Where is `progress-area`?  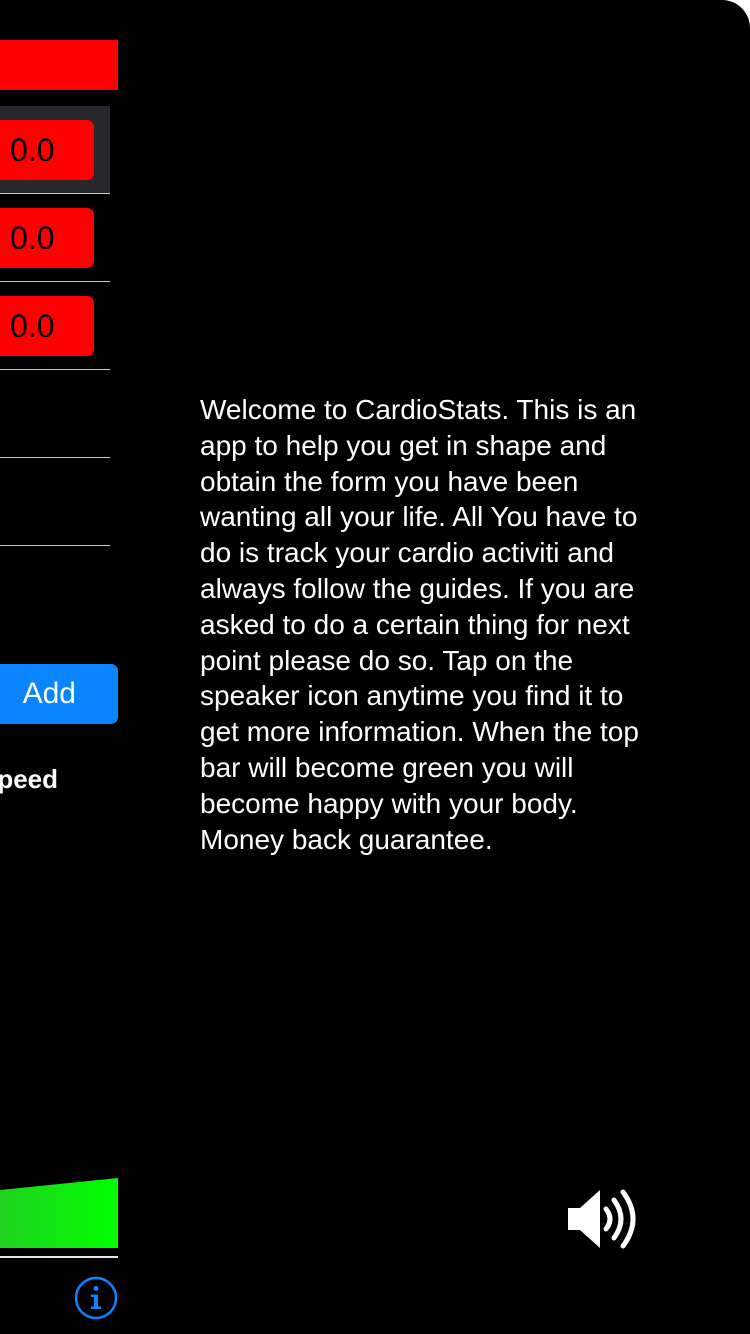
progress-area is located at coordinates (59, 1213).